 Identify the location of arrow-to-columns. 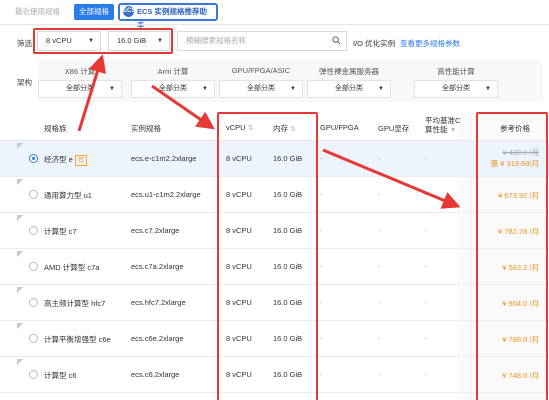
(183, 107).